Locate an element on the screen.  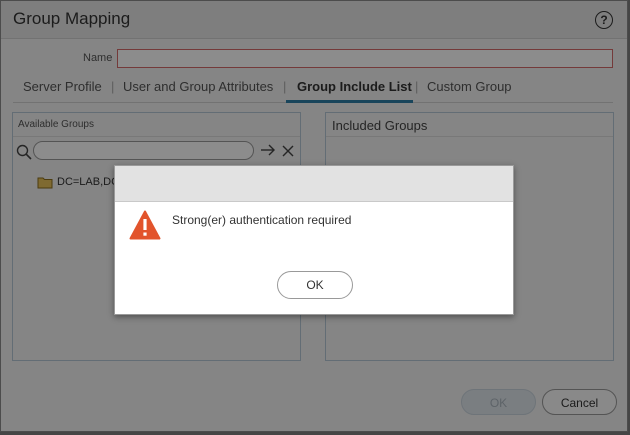
alert-titlebar is located at coordinates (314, 184).